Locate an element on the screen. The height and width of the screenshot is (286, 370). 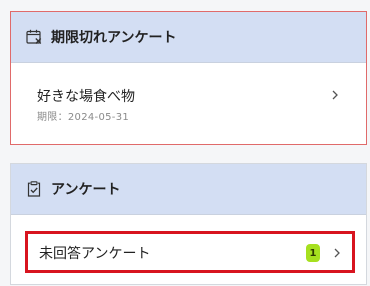
expired-survey-item-label: 好きな場食べ物 is located at coordinates (86, 97).